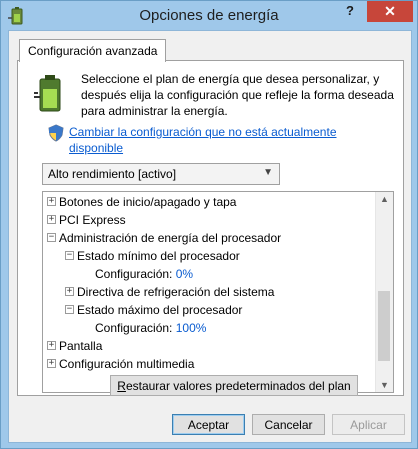 The image size is (418, 449). I want to click on chevron-down-icon: ▼, so click(268, 172).